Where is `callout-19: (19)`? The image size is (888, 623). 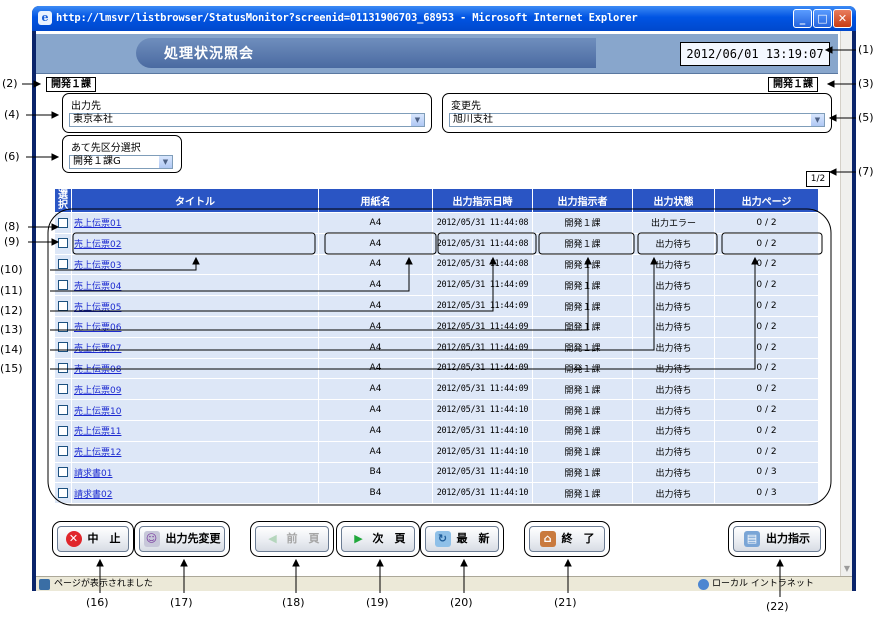
callout-19: (19) is located at coordinates (377, 602).